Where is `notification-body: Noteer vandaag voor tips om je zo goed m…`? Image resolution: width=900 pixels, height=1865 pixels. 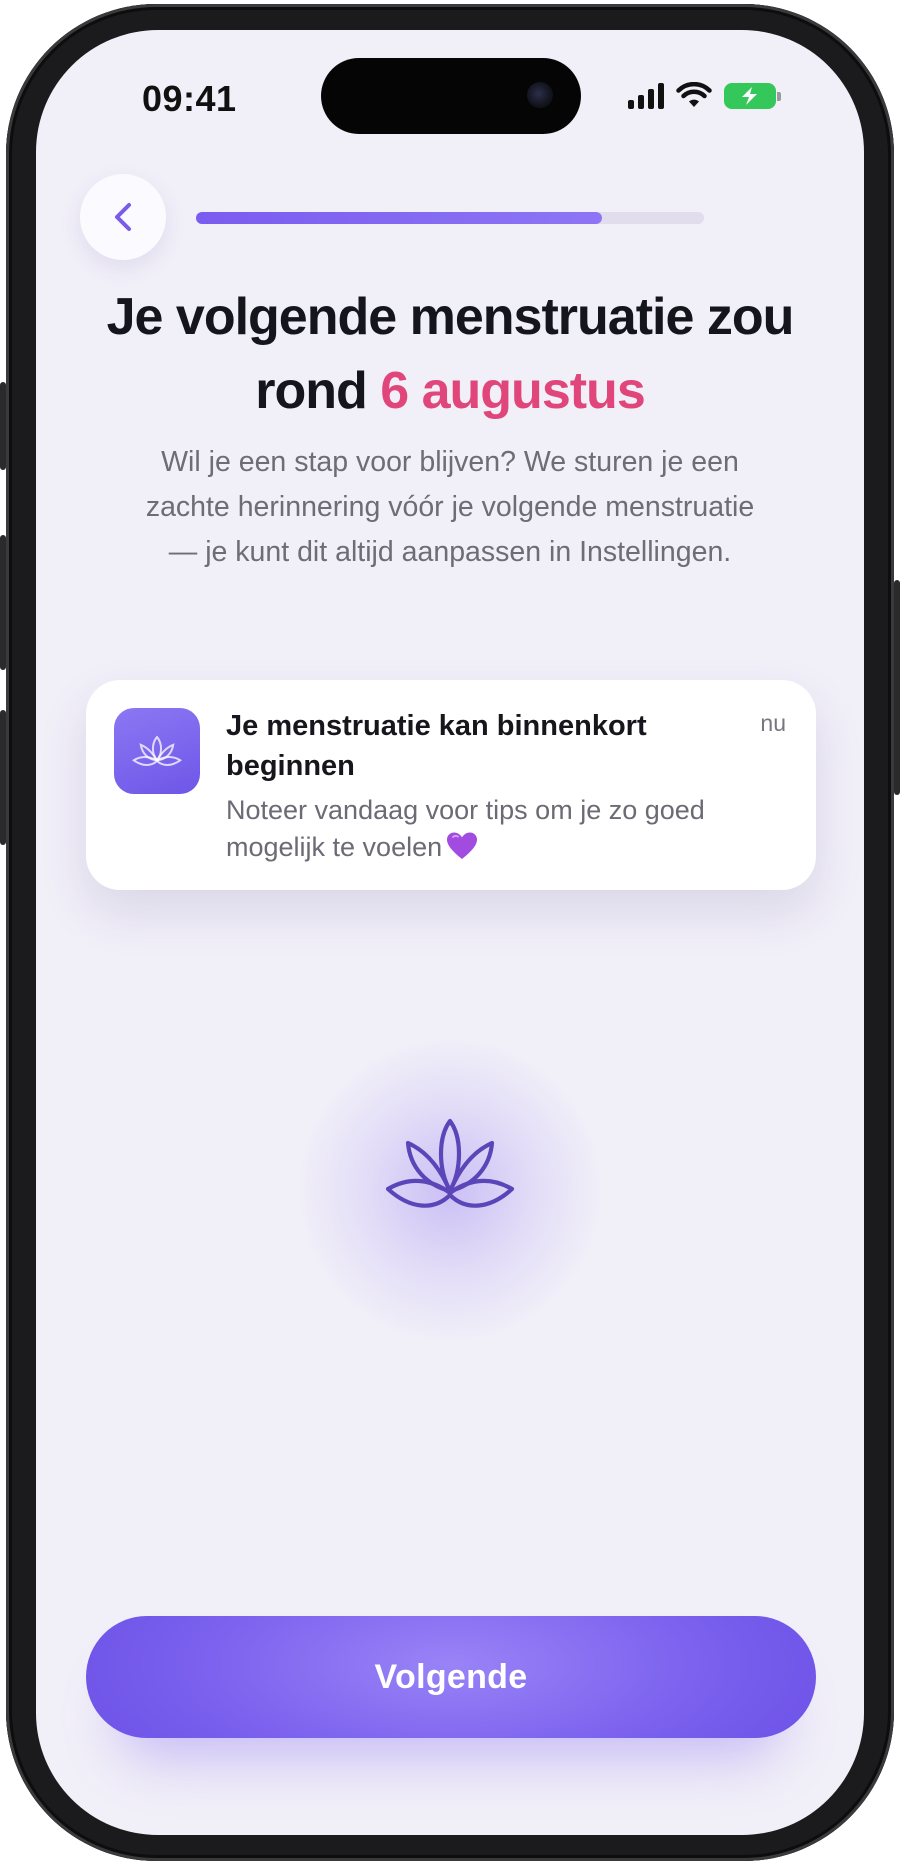 notification-body: Noteer vandaag voor tips om je zo goed m… is located at coordinates (506, 829).